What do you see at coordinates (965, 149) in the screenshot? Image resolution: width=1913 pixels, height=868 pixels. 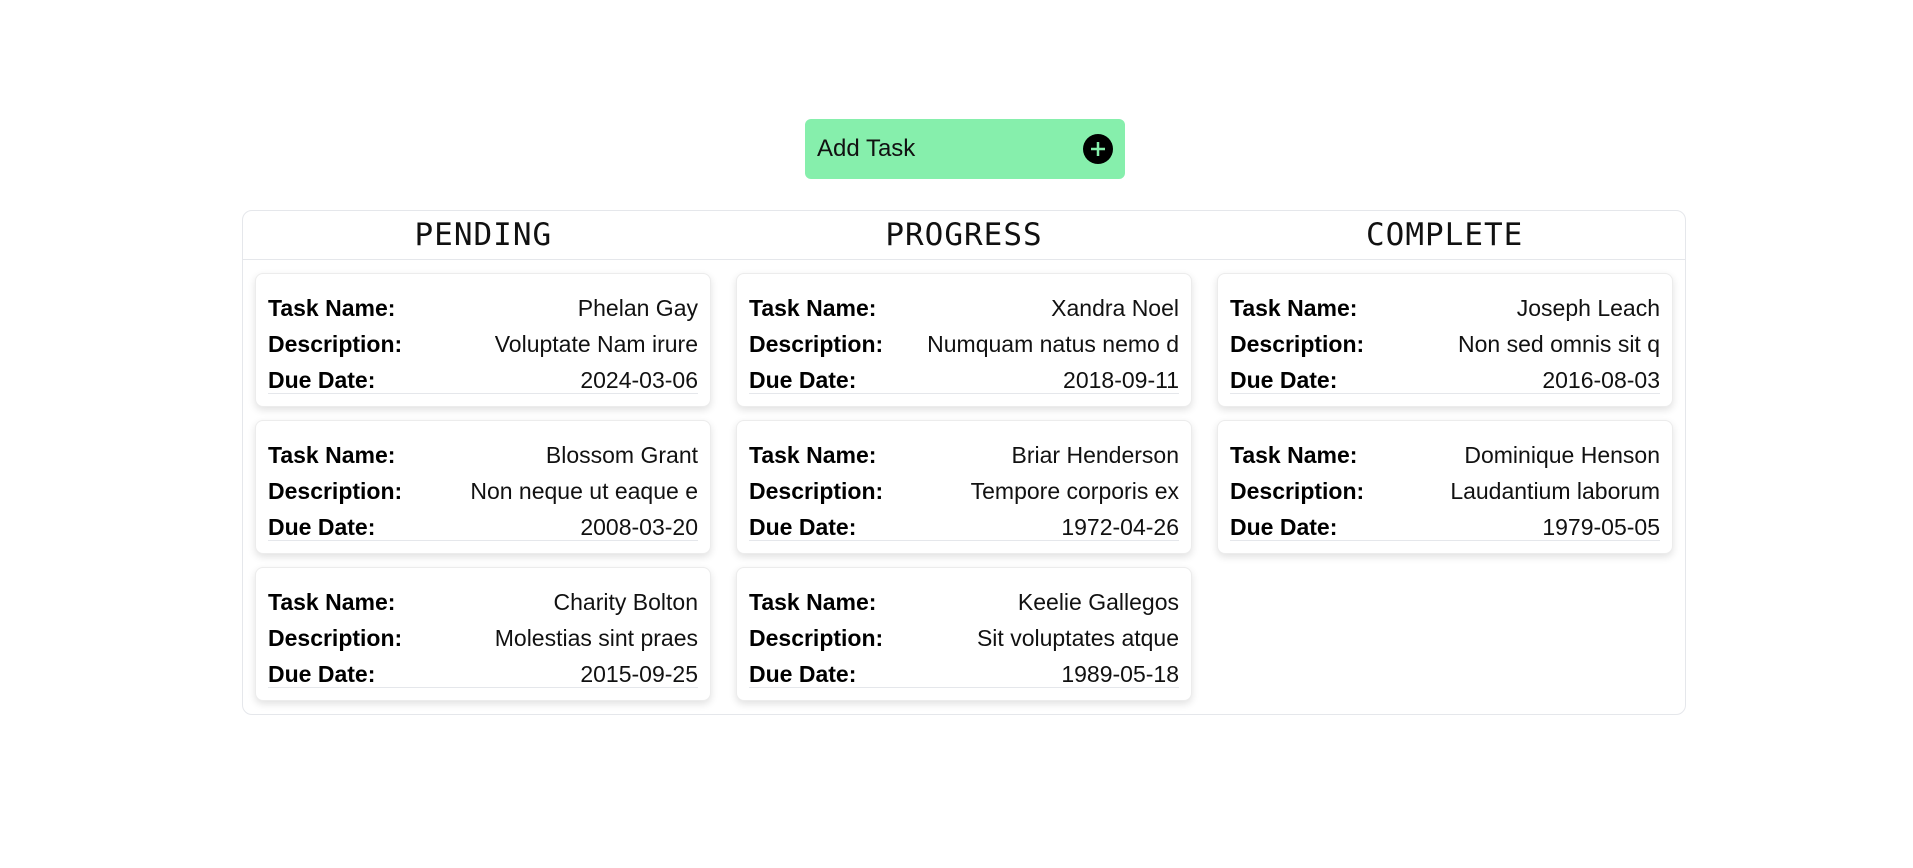 I see `add-task-button: Add Task` at bounding box center [965, 149].